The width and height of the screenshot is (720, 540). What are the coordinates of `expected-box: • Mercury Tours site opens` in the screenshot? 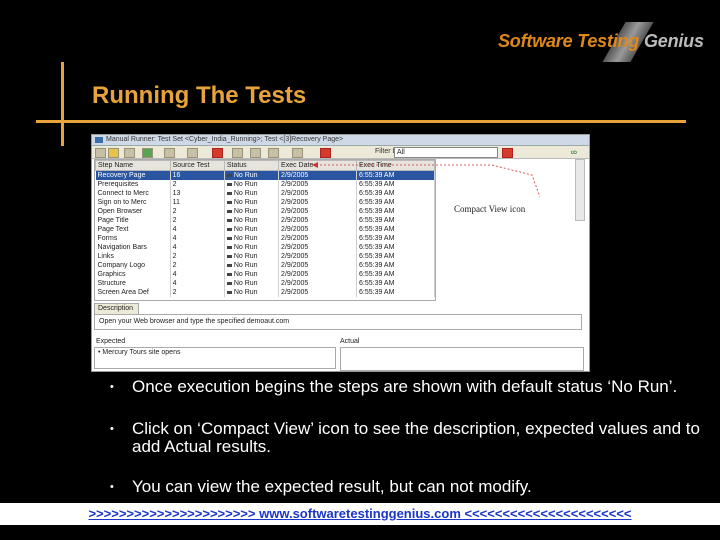 It's located at (215, 358).